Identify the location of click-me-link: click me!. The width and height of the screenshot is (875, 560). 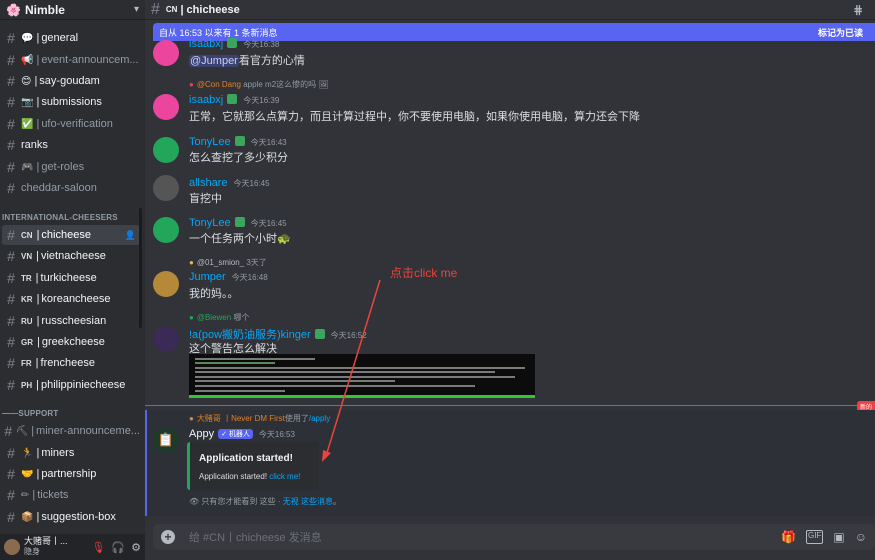
(284, 476).